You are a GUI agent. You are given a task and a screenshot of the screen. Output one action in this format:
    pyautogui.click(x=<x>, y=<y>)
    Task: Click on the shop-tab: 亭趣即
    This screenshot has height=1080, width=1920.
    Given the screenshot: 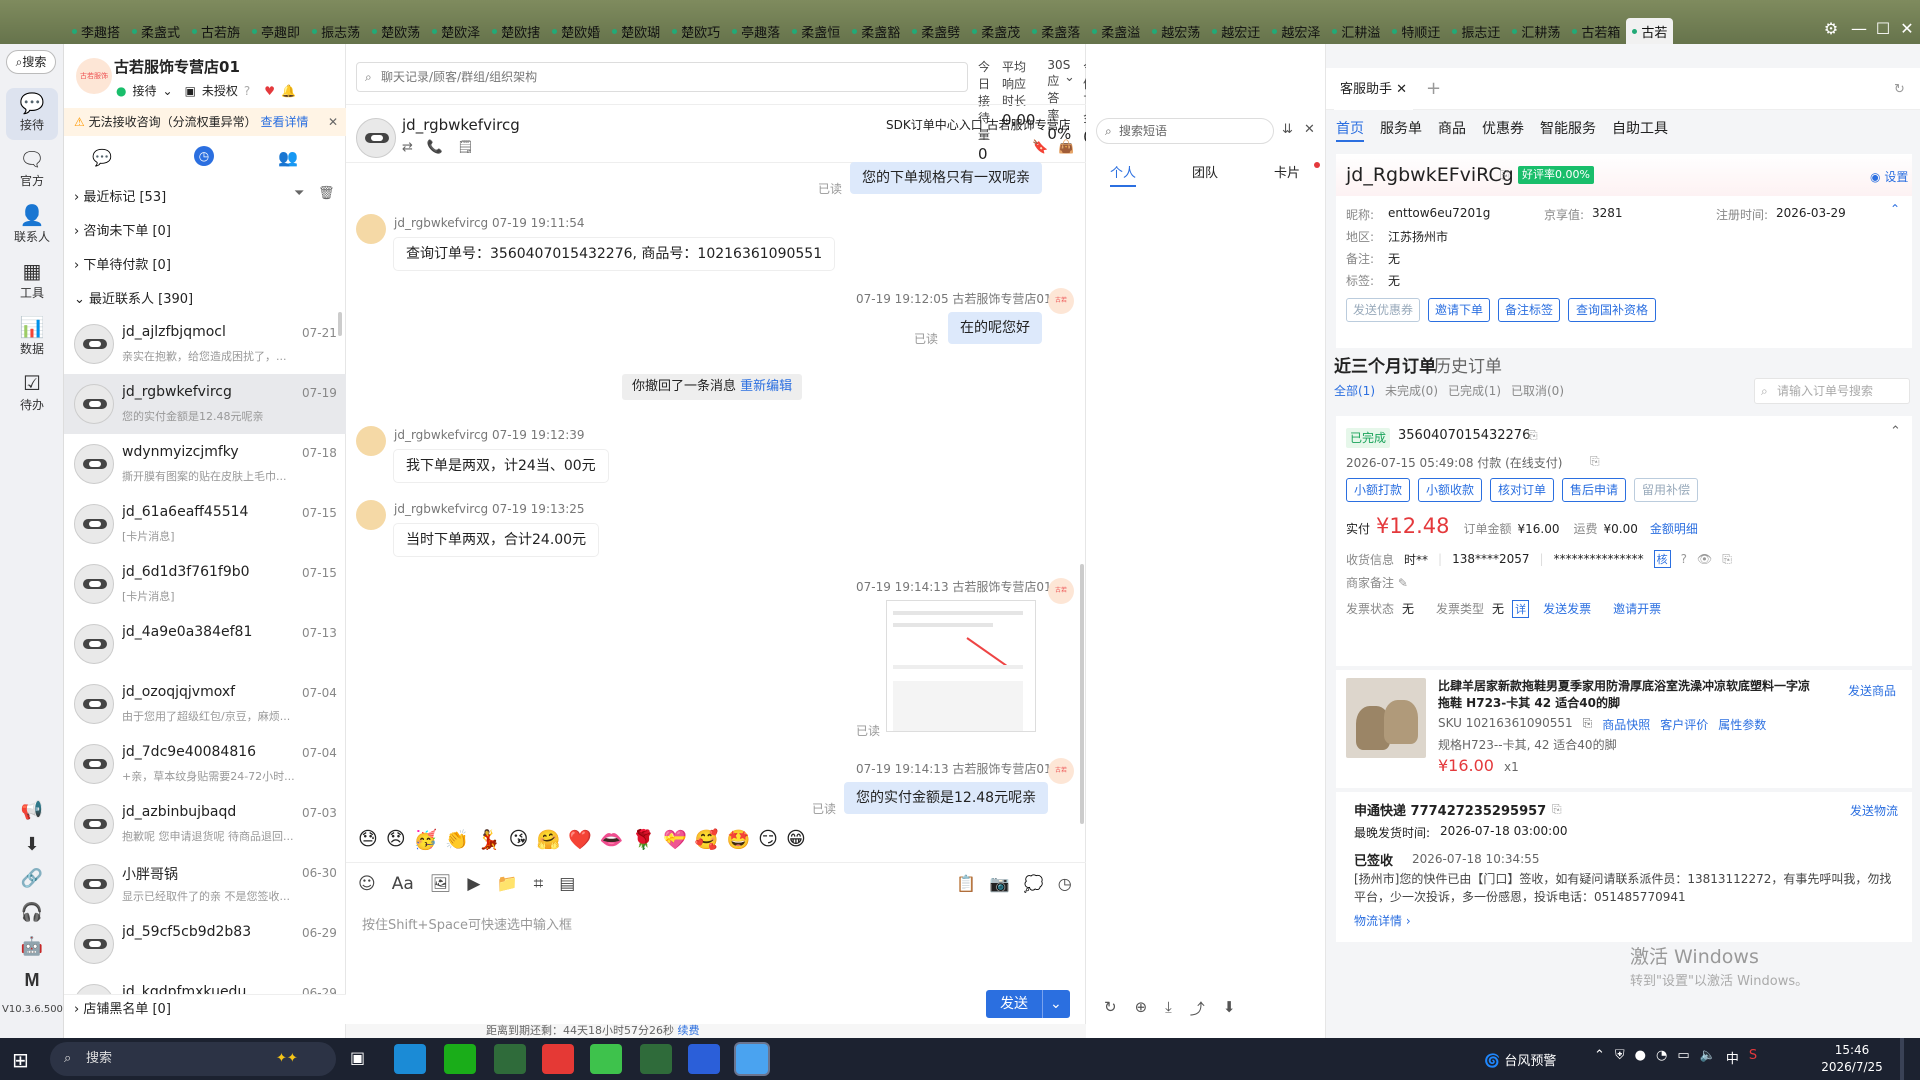 What is the action you would take?
    pyautogui.click(x=276, y=31)
    